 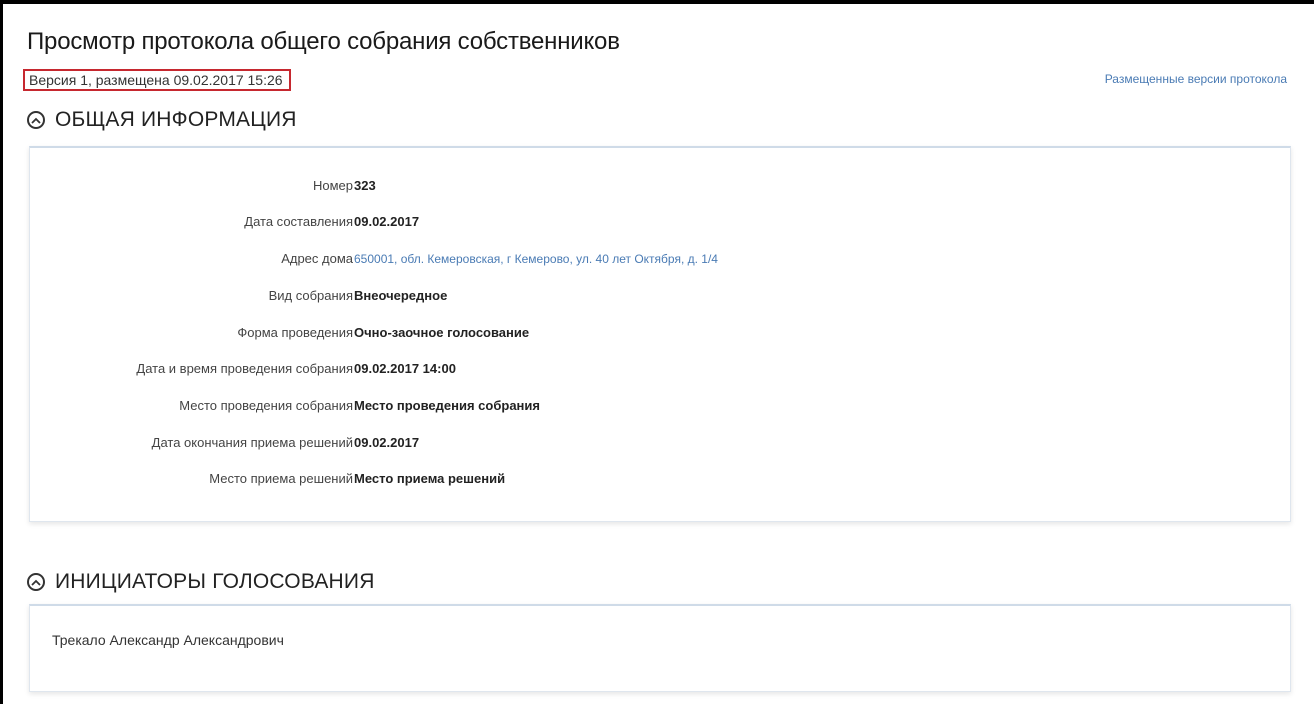 I want to click on info-value: 09.02.2017 14:00, so click(x=405, y=368).